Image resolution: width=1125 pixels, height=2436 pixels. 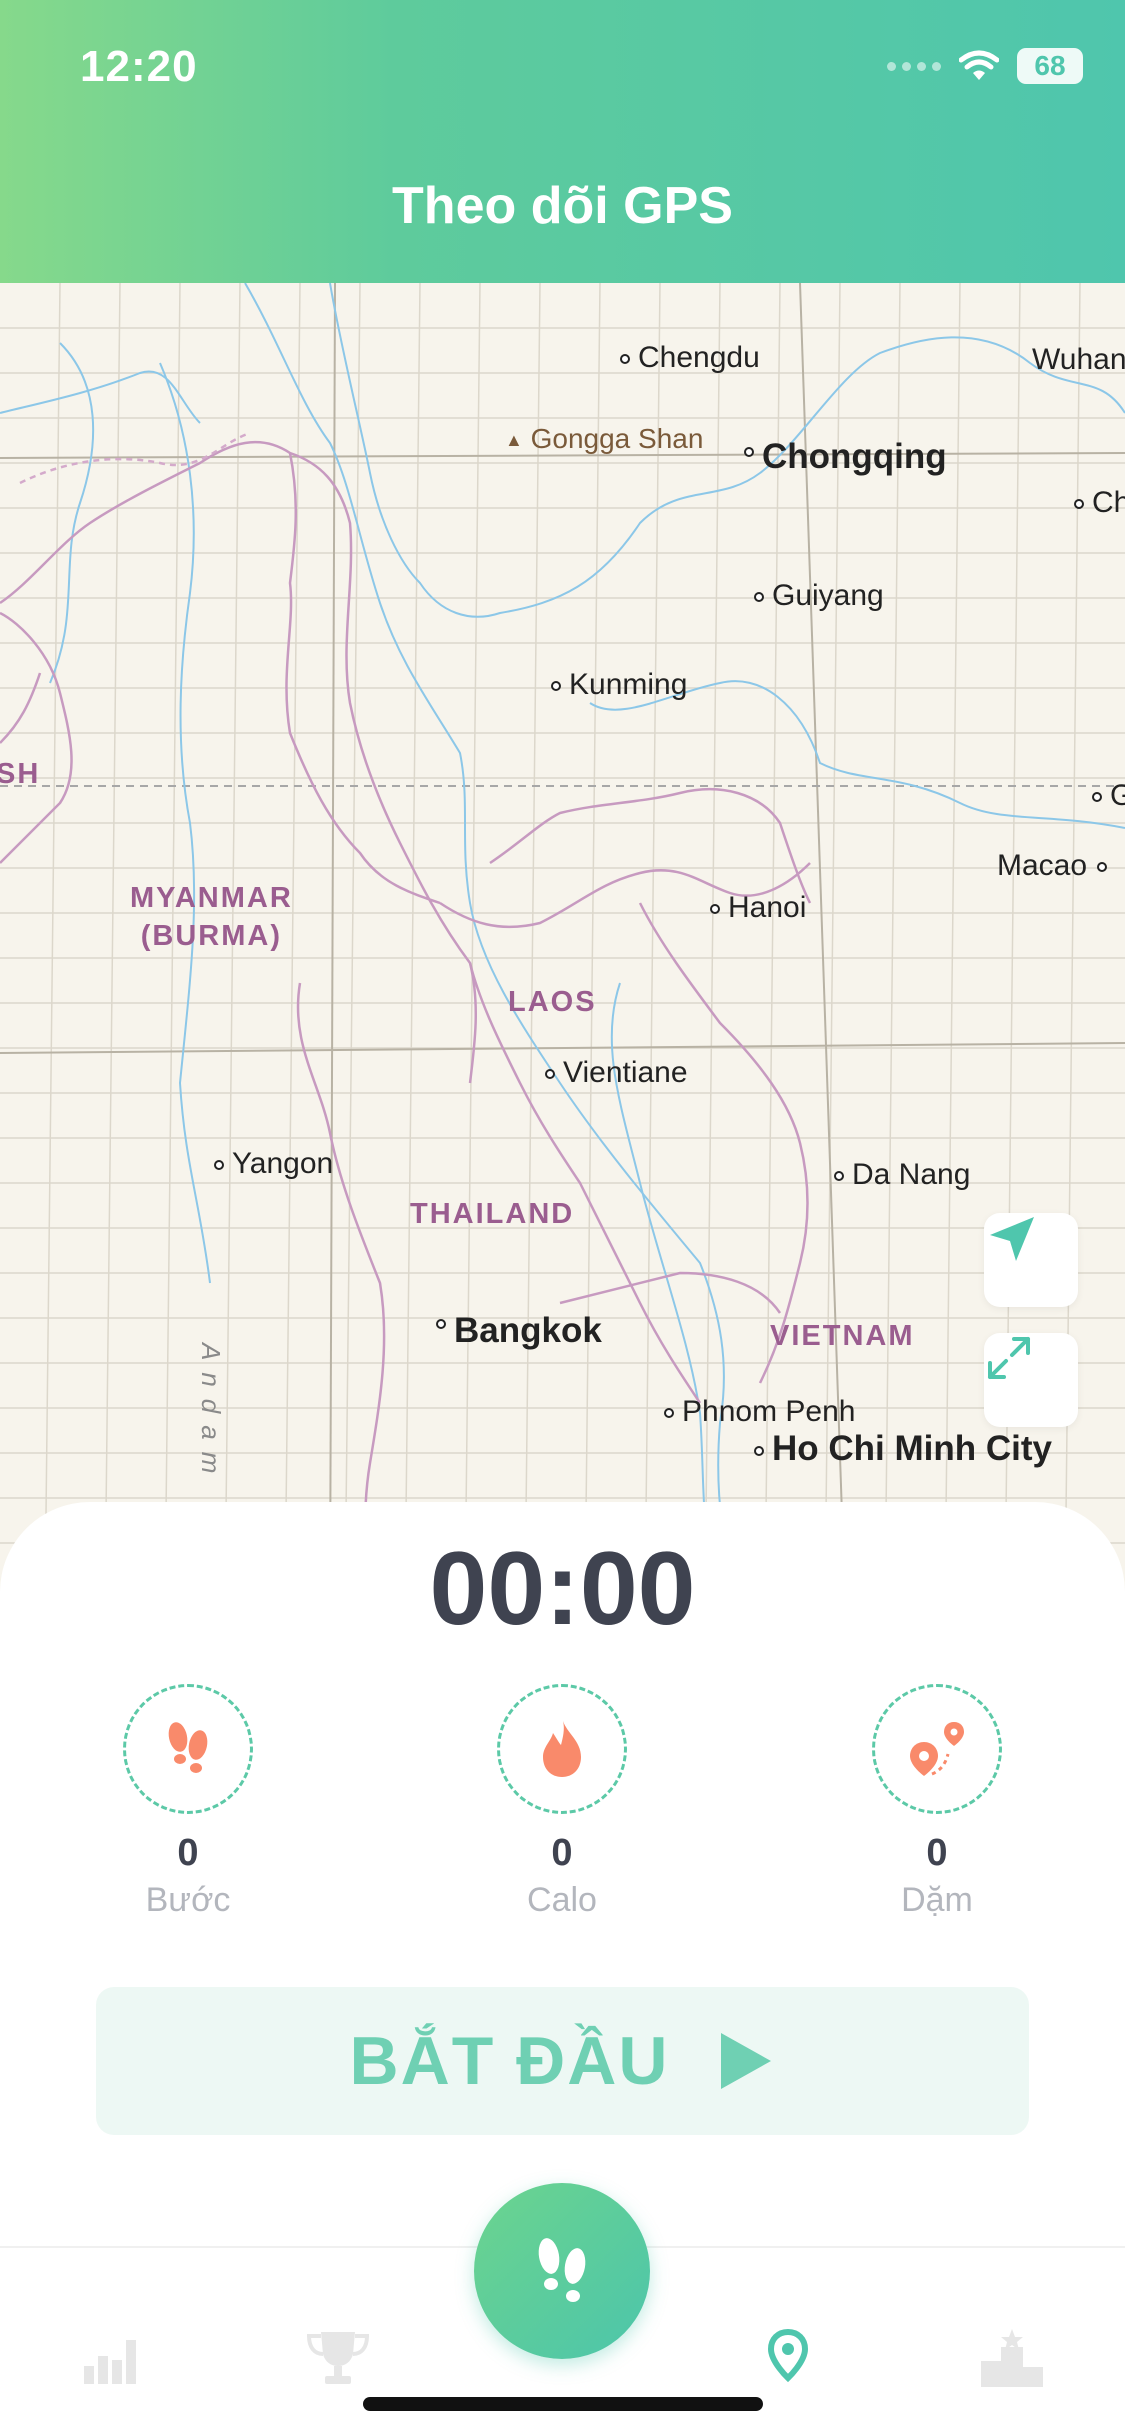 I want to click on city-vientiane: Vientiane, so click(x=616, y=1073).